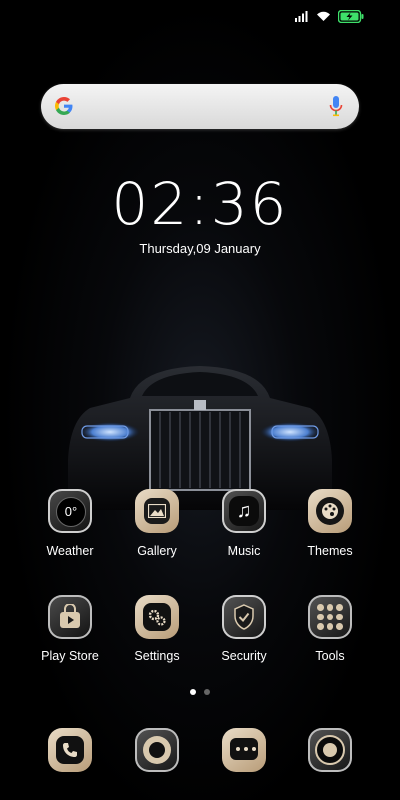  What do you see at coordinates (70, 551) in the screenshot?
I see `app-label-weather: Weather` at bounding box center [70, 551].